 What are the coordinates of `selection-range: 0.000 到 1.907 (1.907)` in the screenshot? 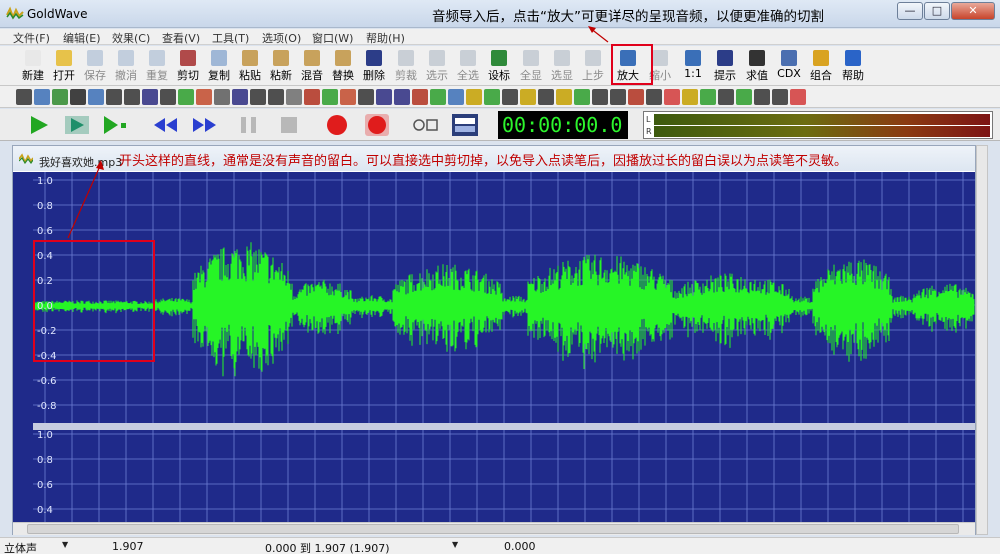 It's located at (327, 548).